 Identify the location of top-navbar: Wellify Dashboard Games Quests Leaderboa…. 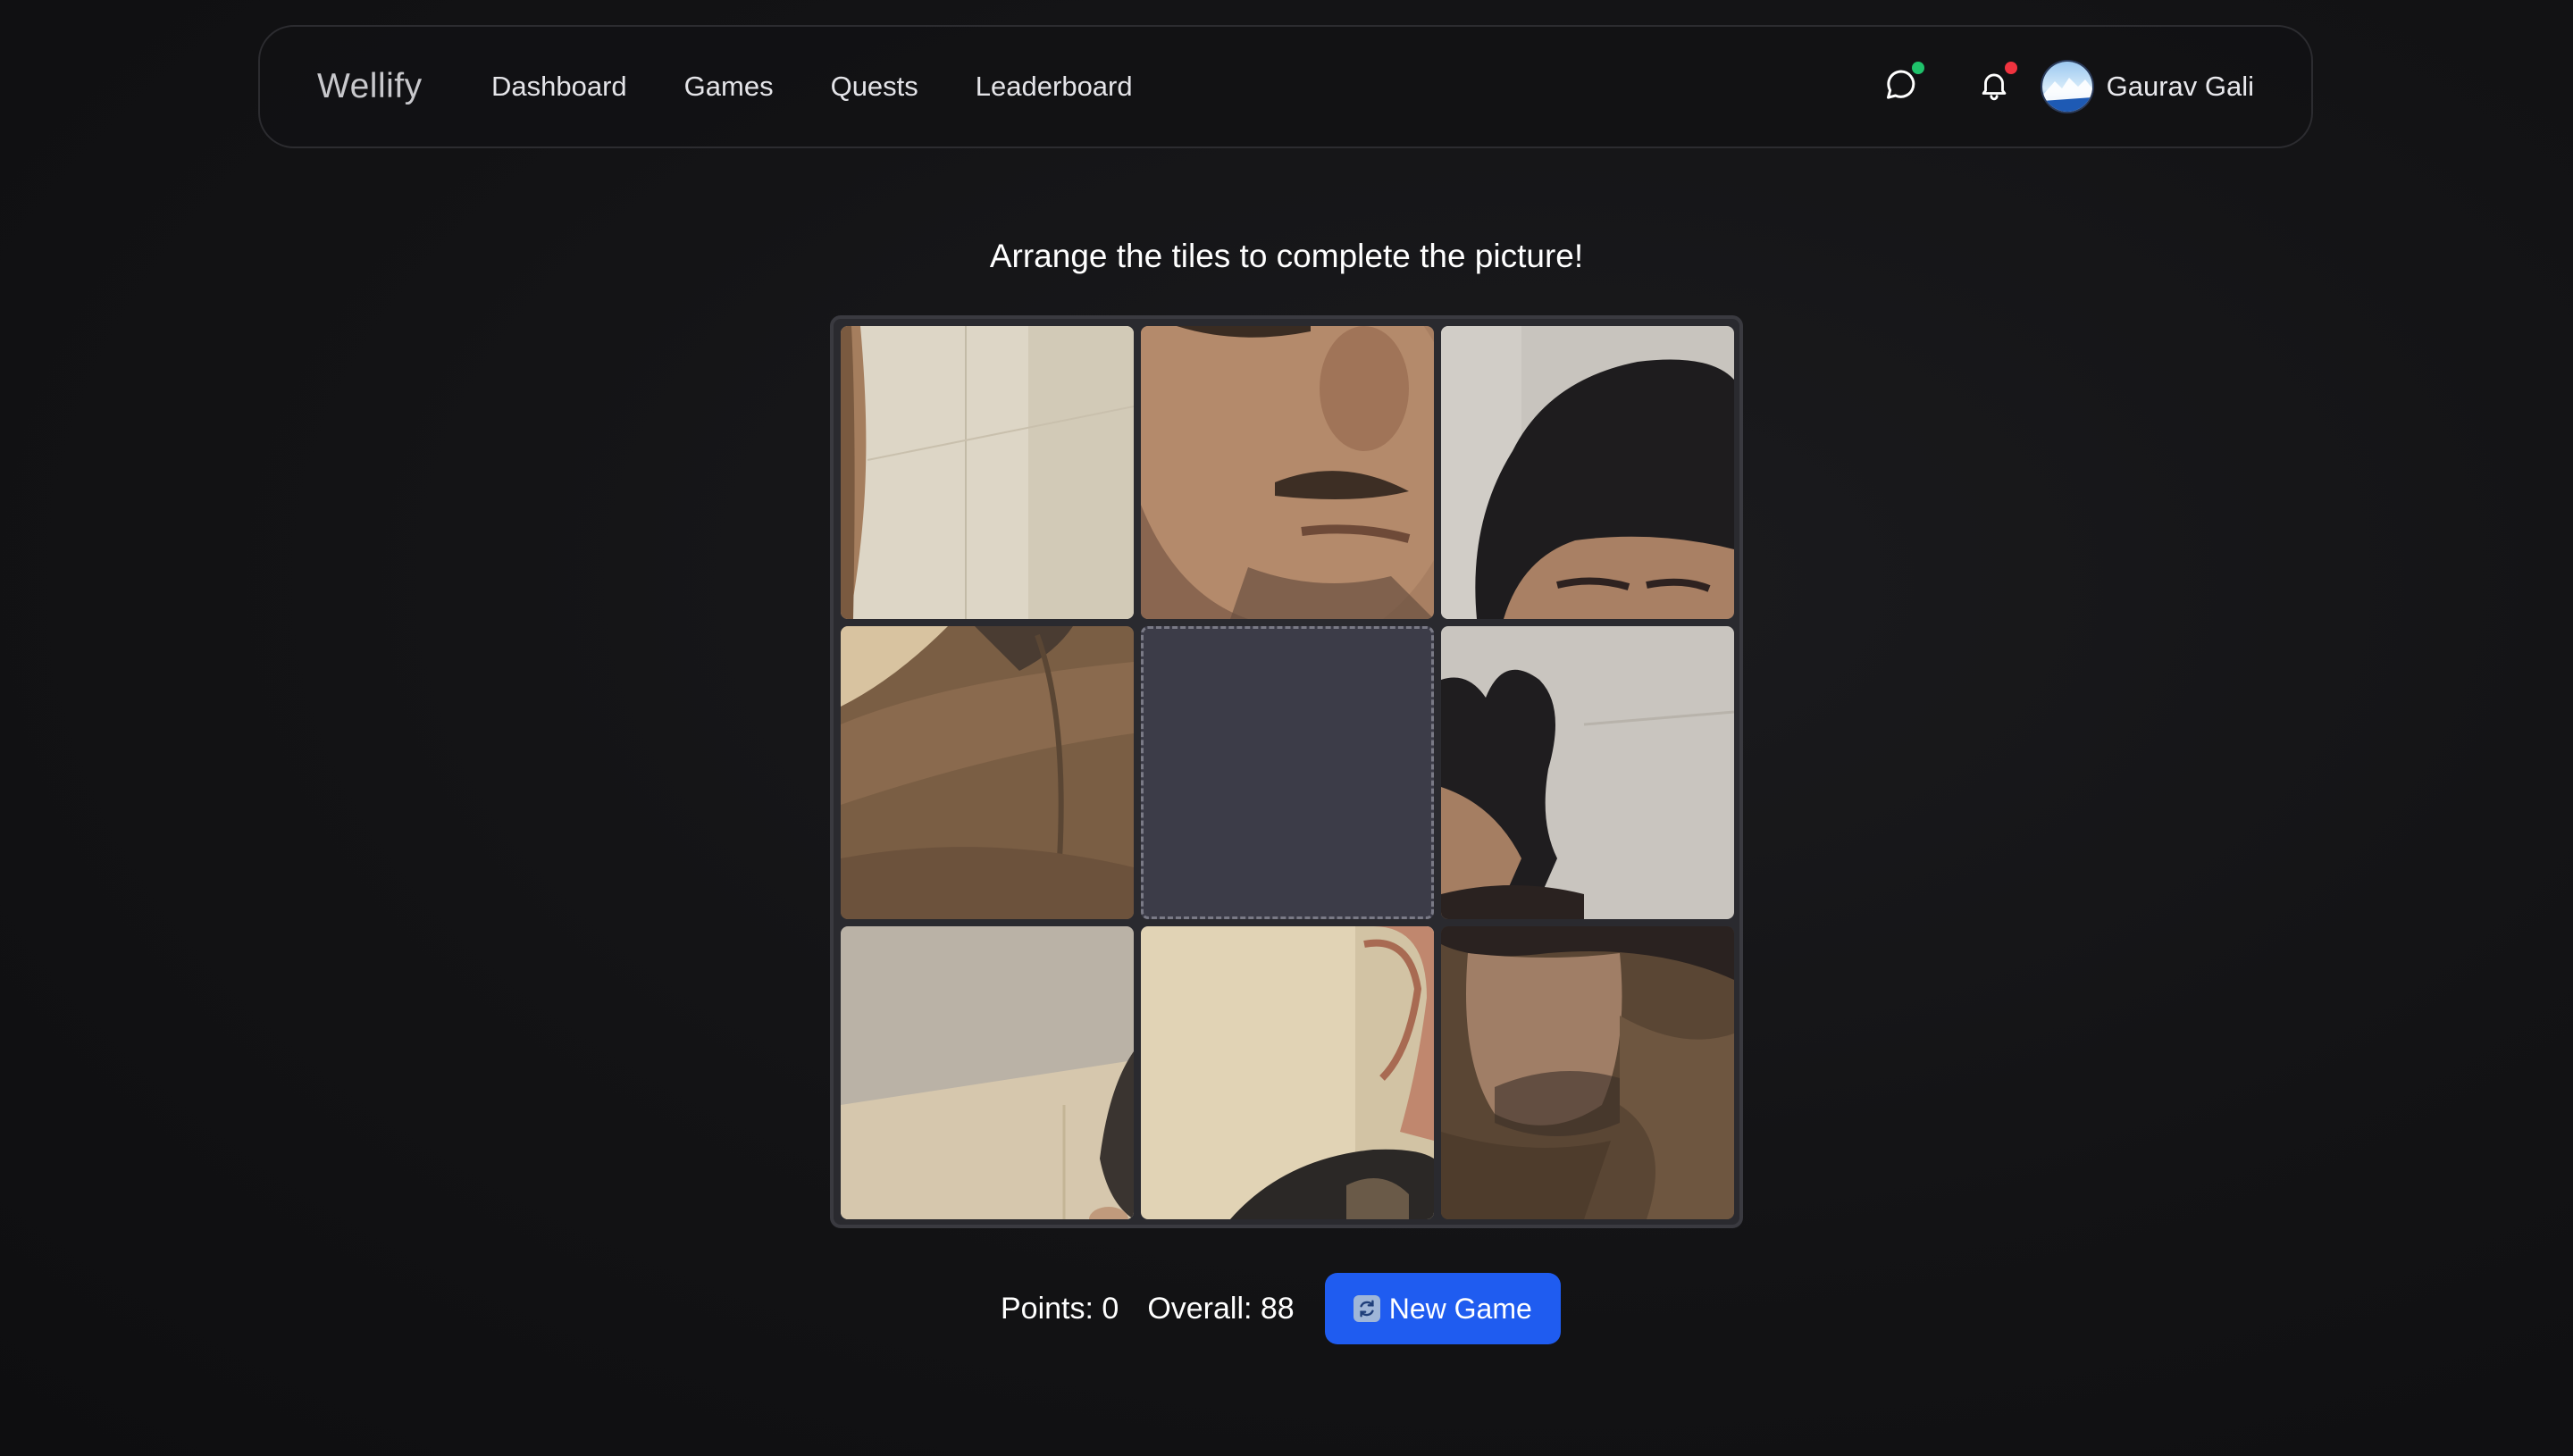
(1285, 86).